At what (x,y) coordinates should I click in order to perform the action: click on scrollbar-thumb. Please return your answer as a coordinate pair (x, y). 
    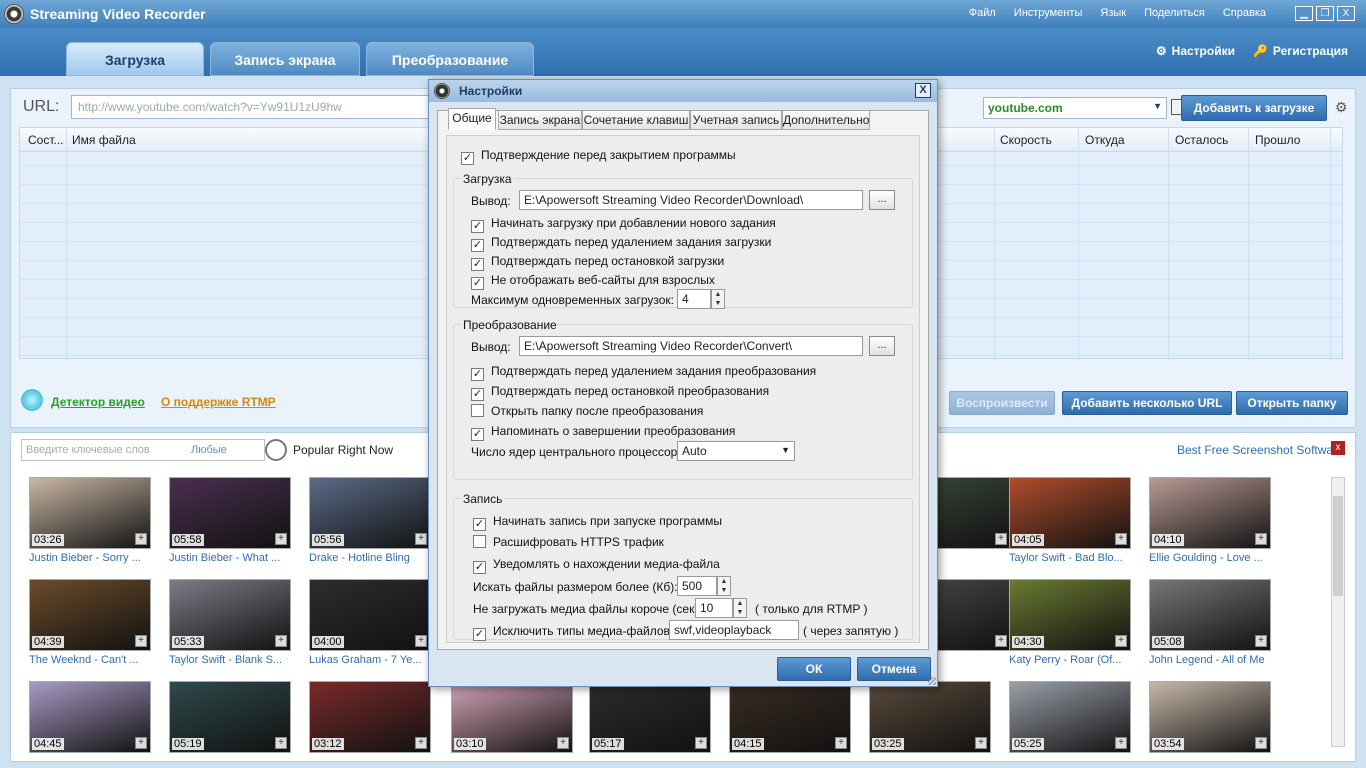
    Looking at the image, I should click on (1338, 546).